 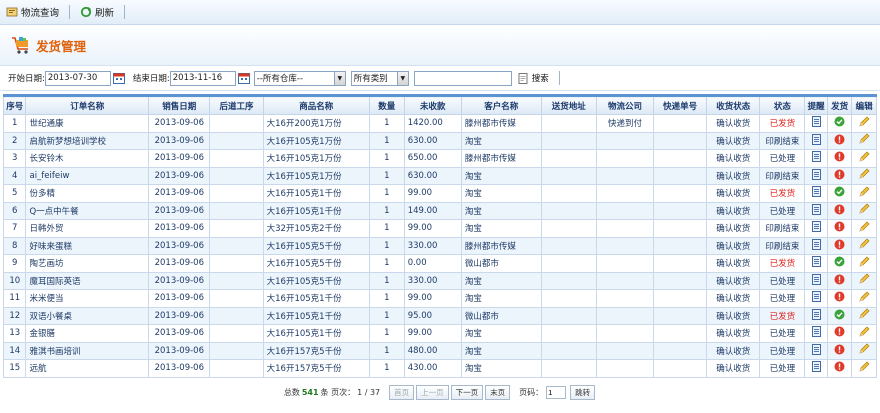 What do you see at coordinates (379, 78) in the screenshot?
I see `category-select: 所有类别 ▼` at bounding box center [379, 78].